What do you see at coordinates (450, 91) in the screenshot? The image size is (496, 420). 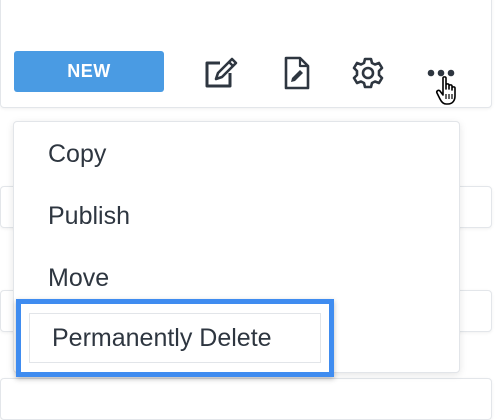 I see `hand-pointer-icon` at bounding box center [450, 91].